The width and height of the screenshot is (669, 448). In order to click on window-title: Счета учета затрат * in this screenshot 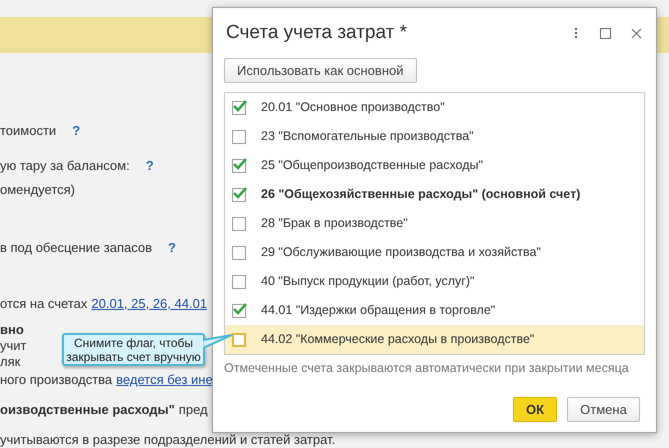, I will do `click(317, 32)`.